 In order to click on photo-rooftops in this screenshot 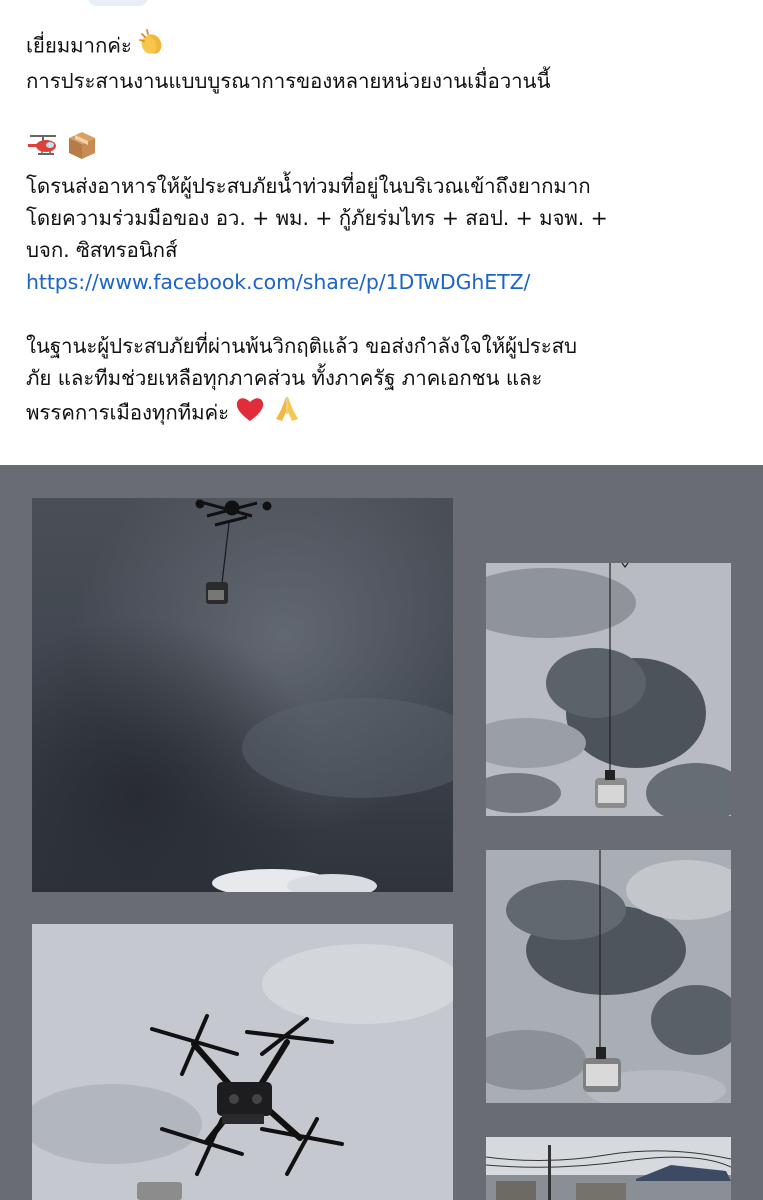, I will do `click(608, 1168)`.